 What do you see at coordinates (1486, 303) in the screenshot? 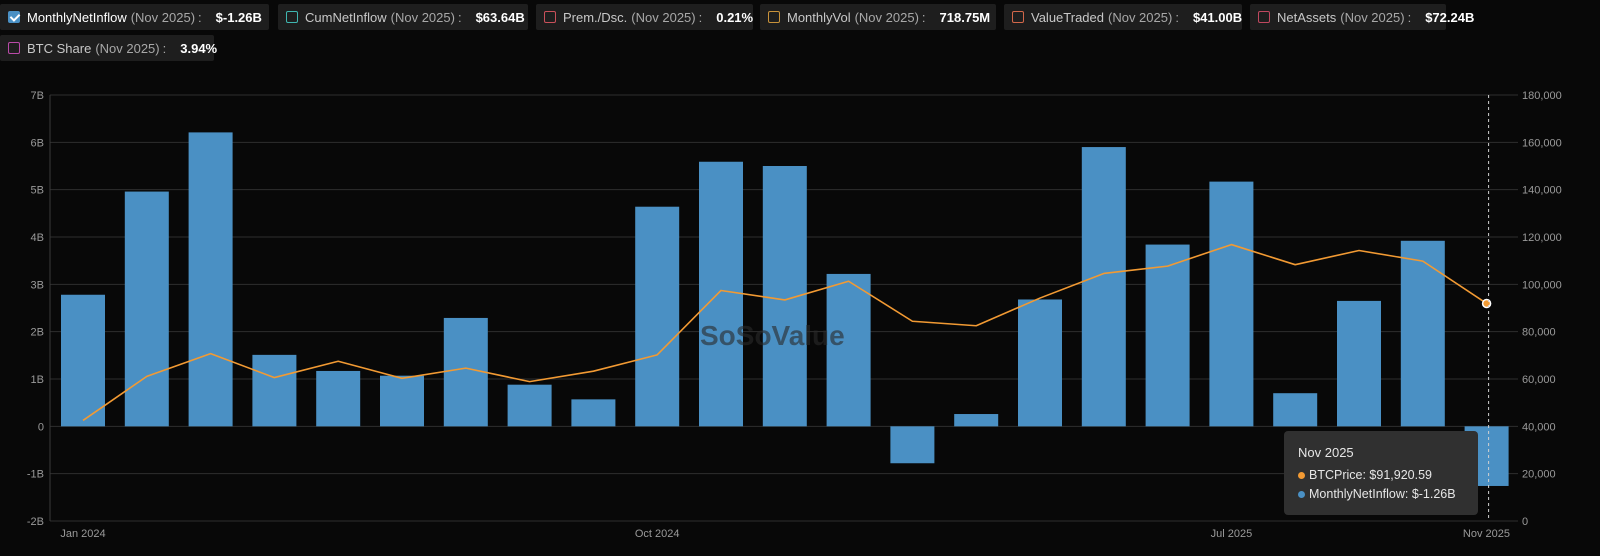
I see `point-btcprice-highlight` at bounding box center [1486, 303].